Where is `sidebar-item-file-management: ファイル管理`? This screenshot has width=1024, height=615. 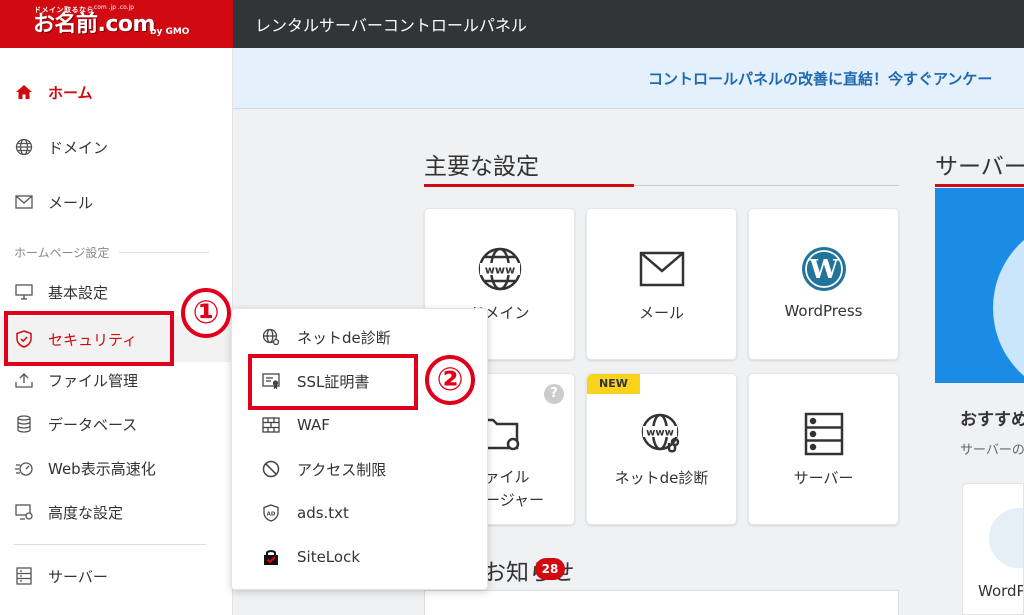 sidebar-item-file-management: ファイル管理 is located at coordinates (116, 380).